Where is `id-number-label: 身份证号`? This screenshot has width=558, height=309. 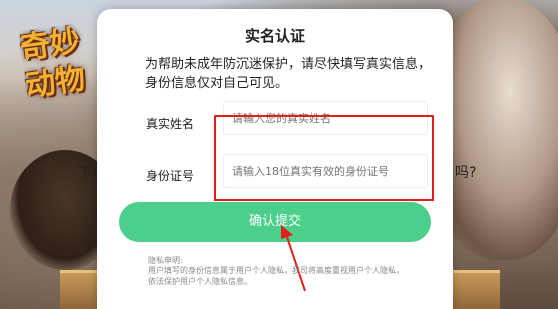
id-number-label: 身份证号 is located at coordinates (170, 176).